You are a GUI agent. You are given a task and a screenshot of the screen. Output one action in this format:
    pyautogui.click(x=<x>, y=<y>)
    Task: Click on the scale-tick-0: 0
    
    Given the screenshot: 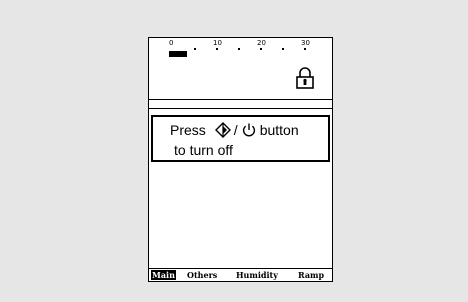 What is the action you would take?
    pyautogui.click(x=171, y=43)
    